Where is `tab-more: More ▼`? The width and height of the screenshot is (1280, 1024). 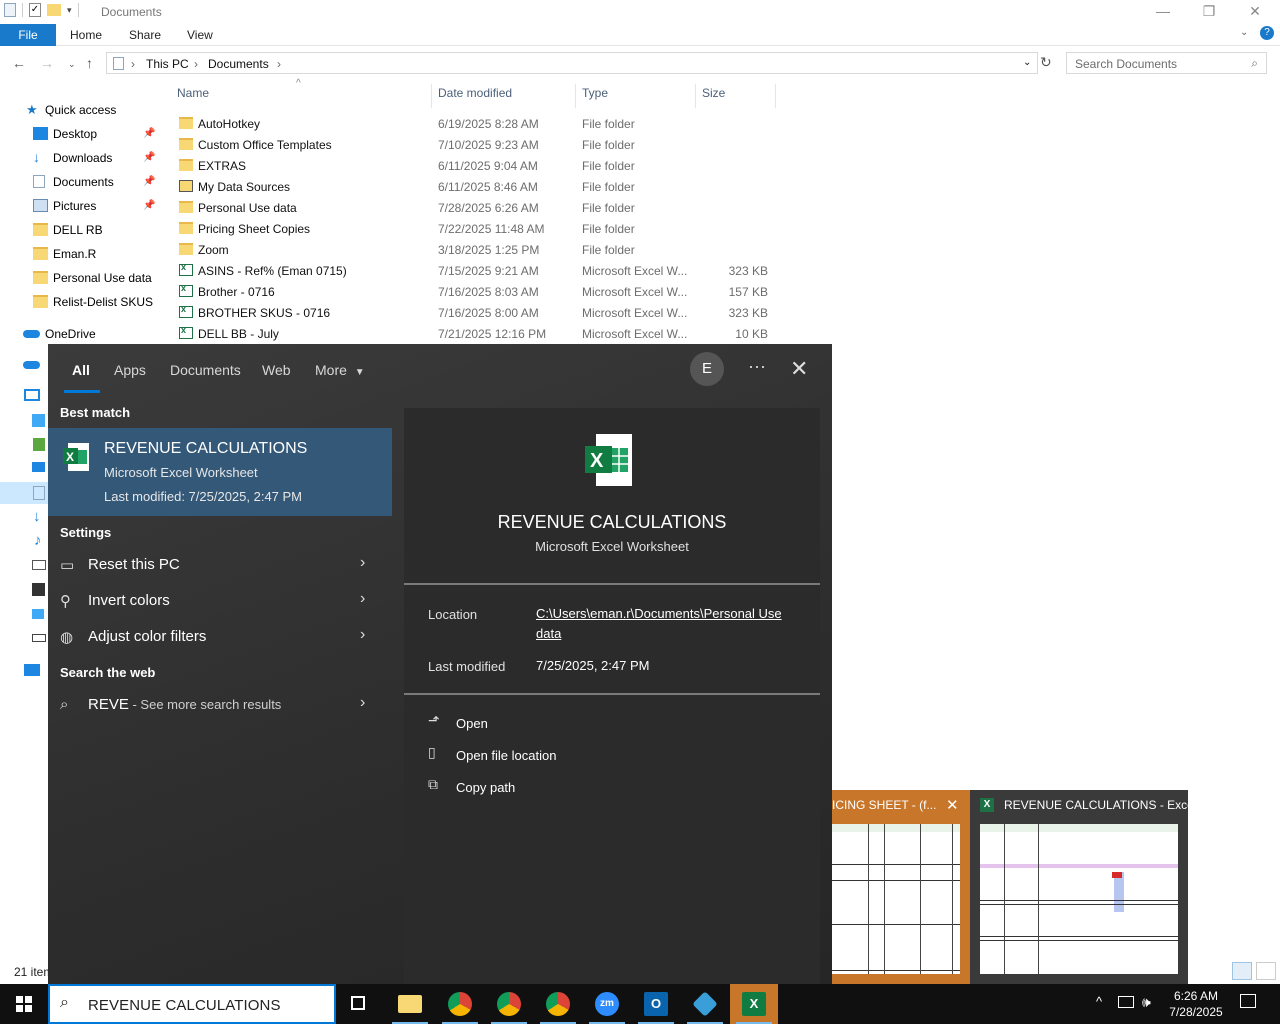
tab-more: More ▼ is located at coordinates (340, 370).